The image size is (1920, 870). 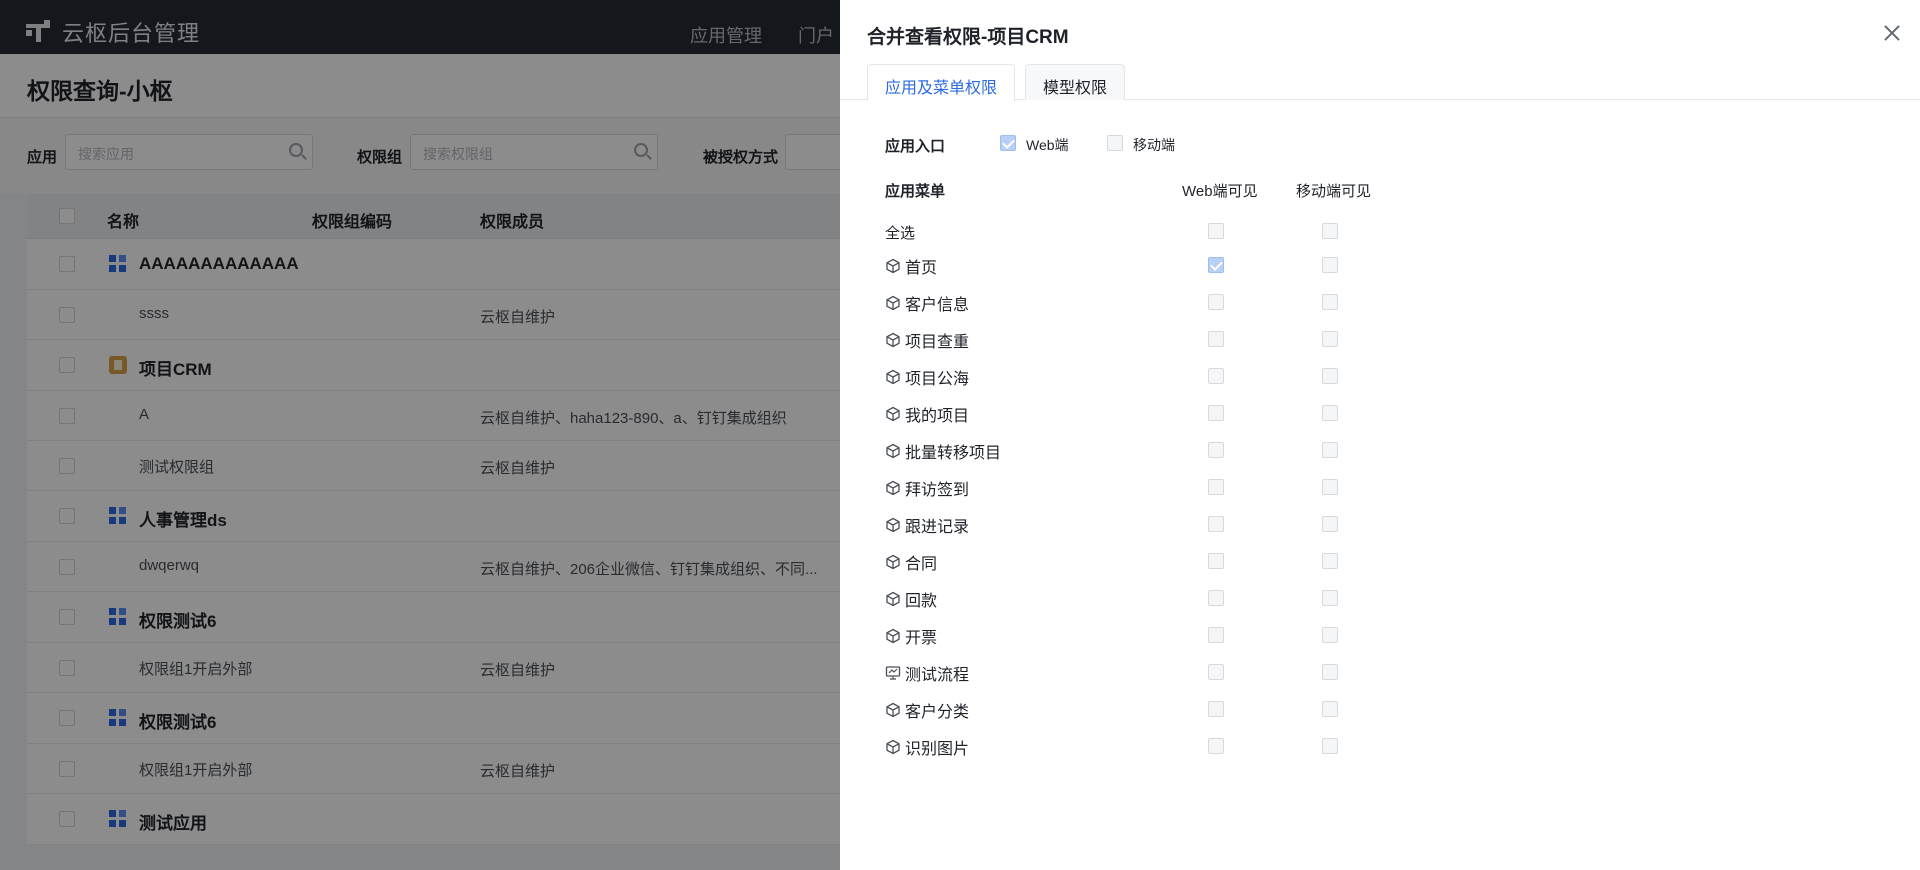 I want to click on drawer-tabs: 应用及菜单权限 模型权限, so click(x=1380, y=82).